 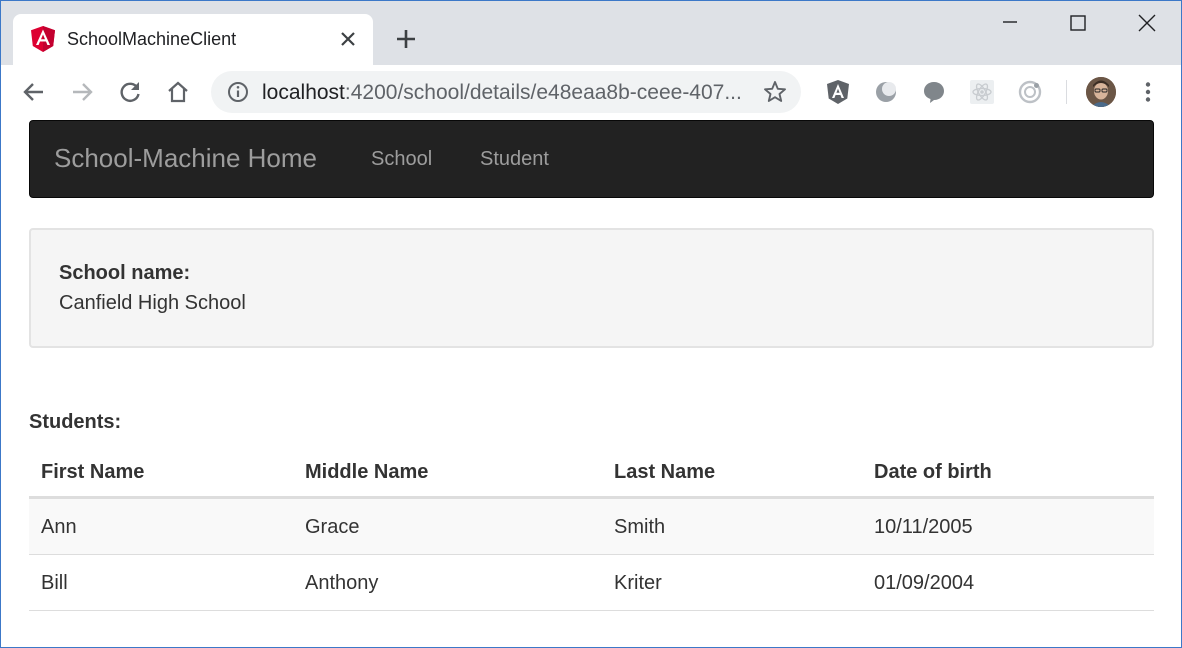 What do you see at coordinates (924, 583) in the screenshot?
I see `cell-date-of-birth: 01/09/2004` at bounding box center [924, 583].